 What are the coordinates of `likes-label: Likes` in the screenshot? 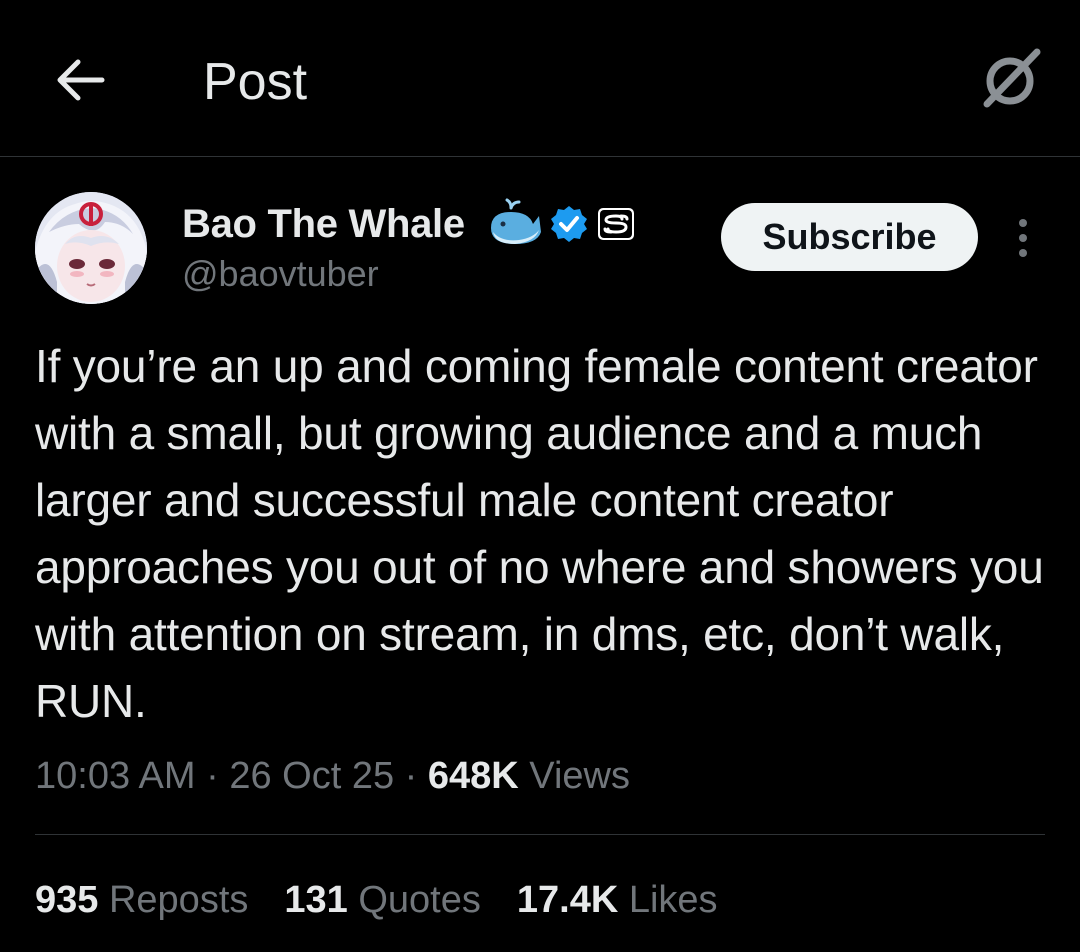 It's located at (673, 900).